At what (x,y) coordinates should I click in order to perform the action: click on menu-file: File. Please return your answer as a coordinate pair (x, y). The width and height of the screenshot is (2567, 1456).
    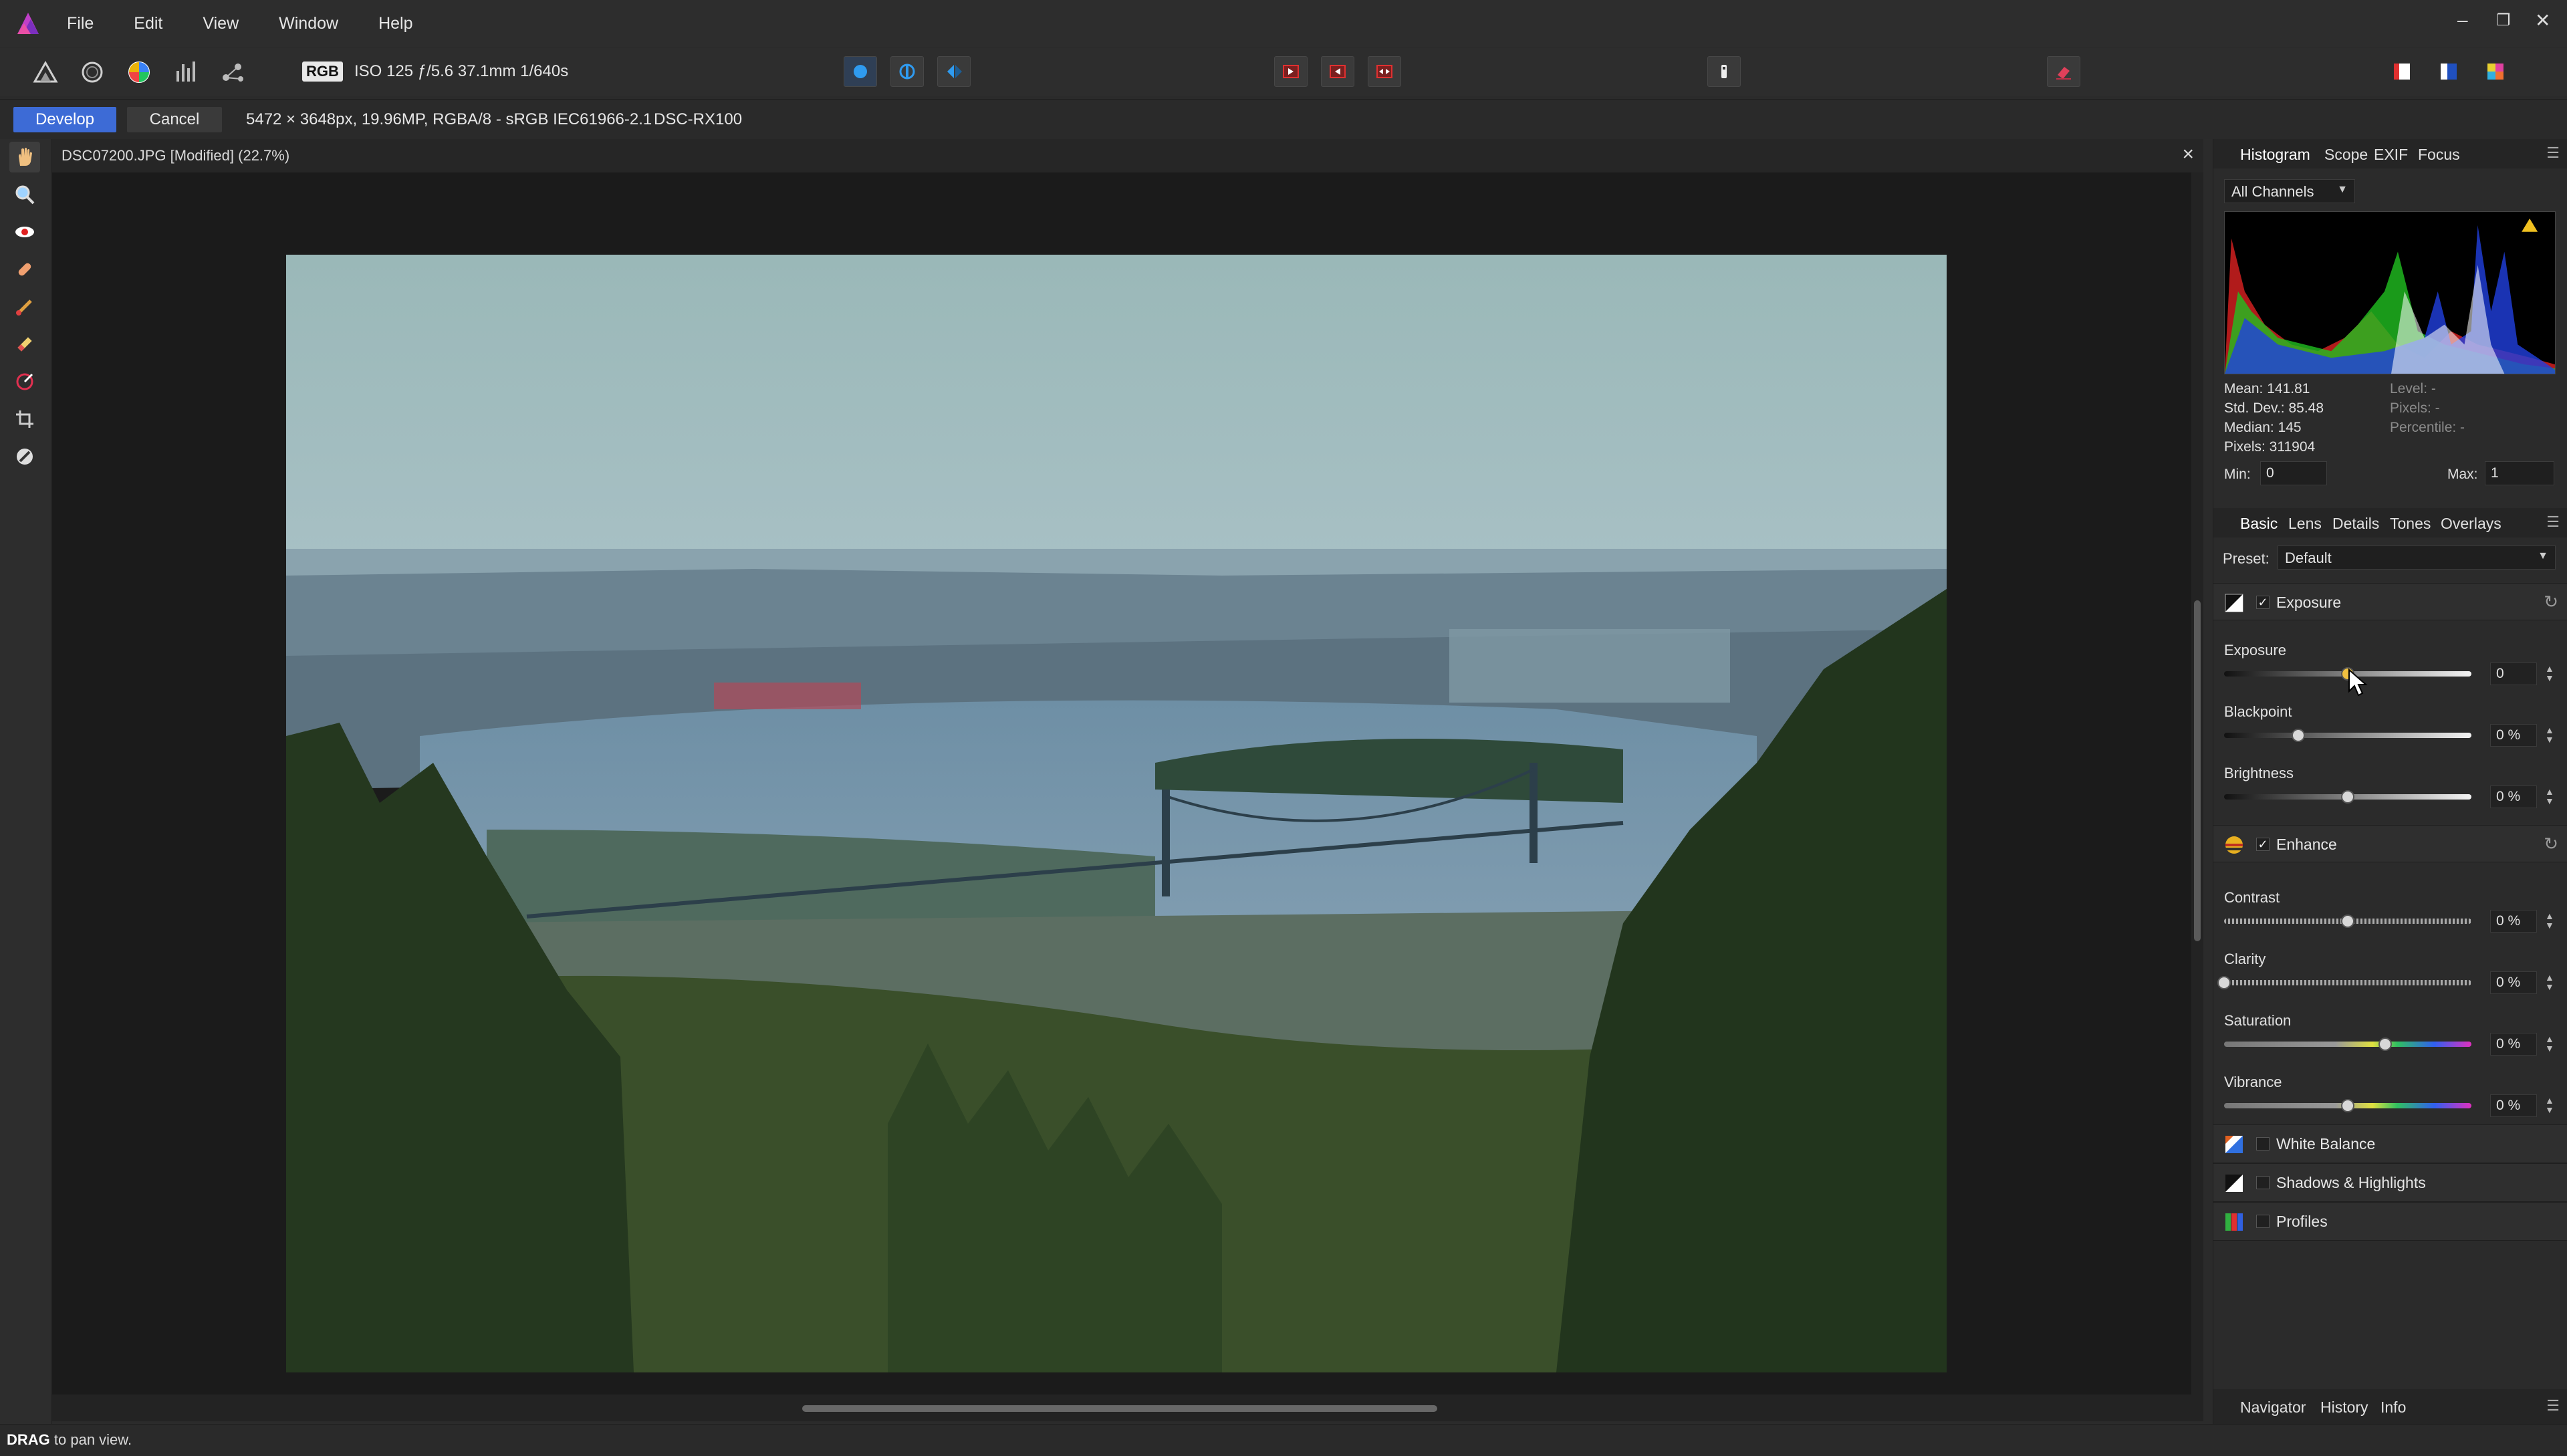
    Looking at the image, I should click on (80, 23).